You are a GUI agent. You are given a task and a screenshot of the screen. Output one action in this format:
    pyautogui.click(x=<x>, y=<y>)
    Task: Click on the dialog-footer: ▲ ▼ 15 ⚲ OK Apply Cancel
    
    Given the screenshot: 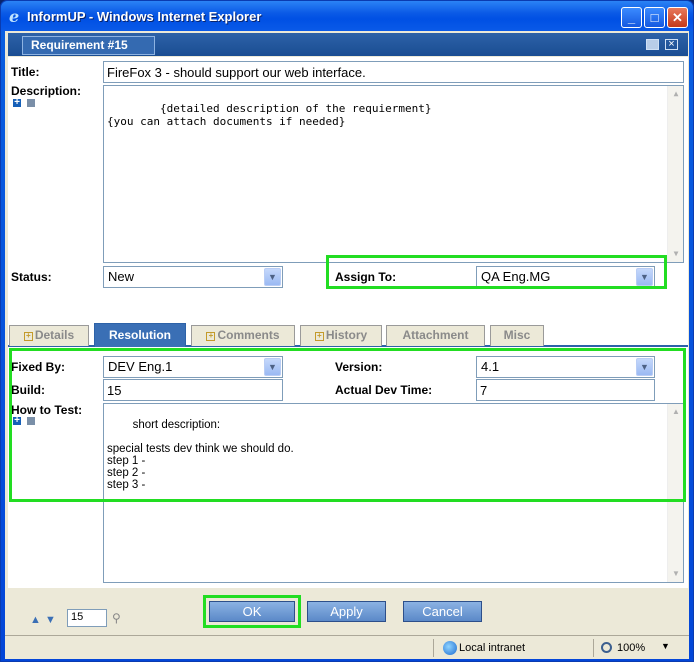 What is the action you would take?
    pyautogui.click(x=348, y=611)
    